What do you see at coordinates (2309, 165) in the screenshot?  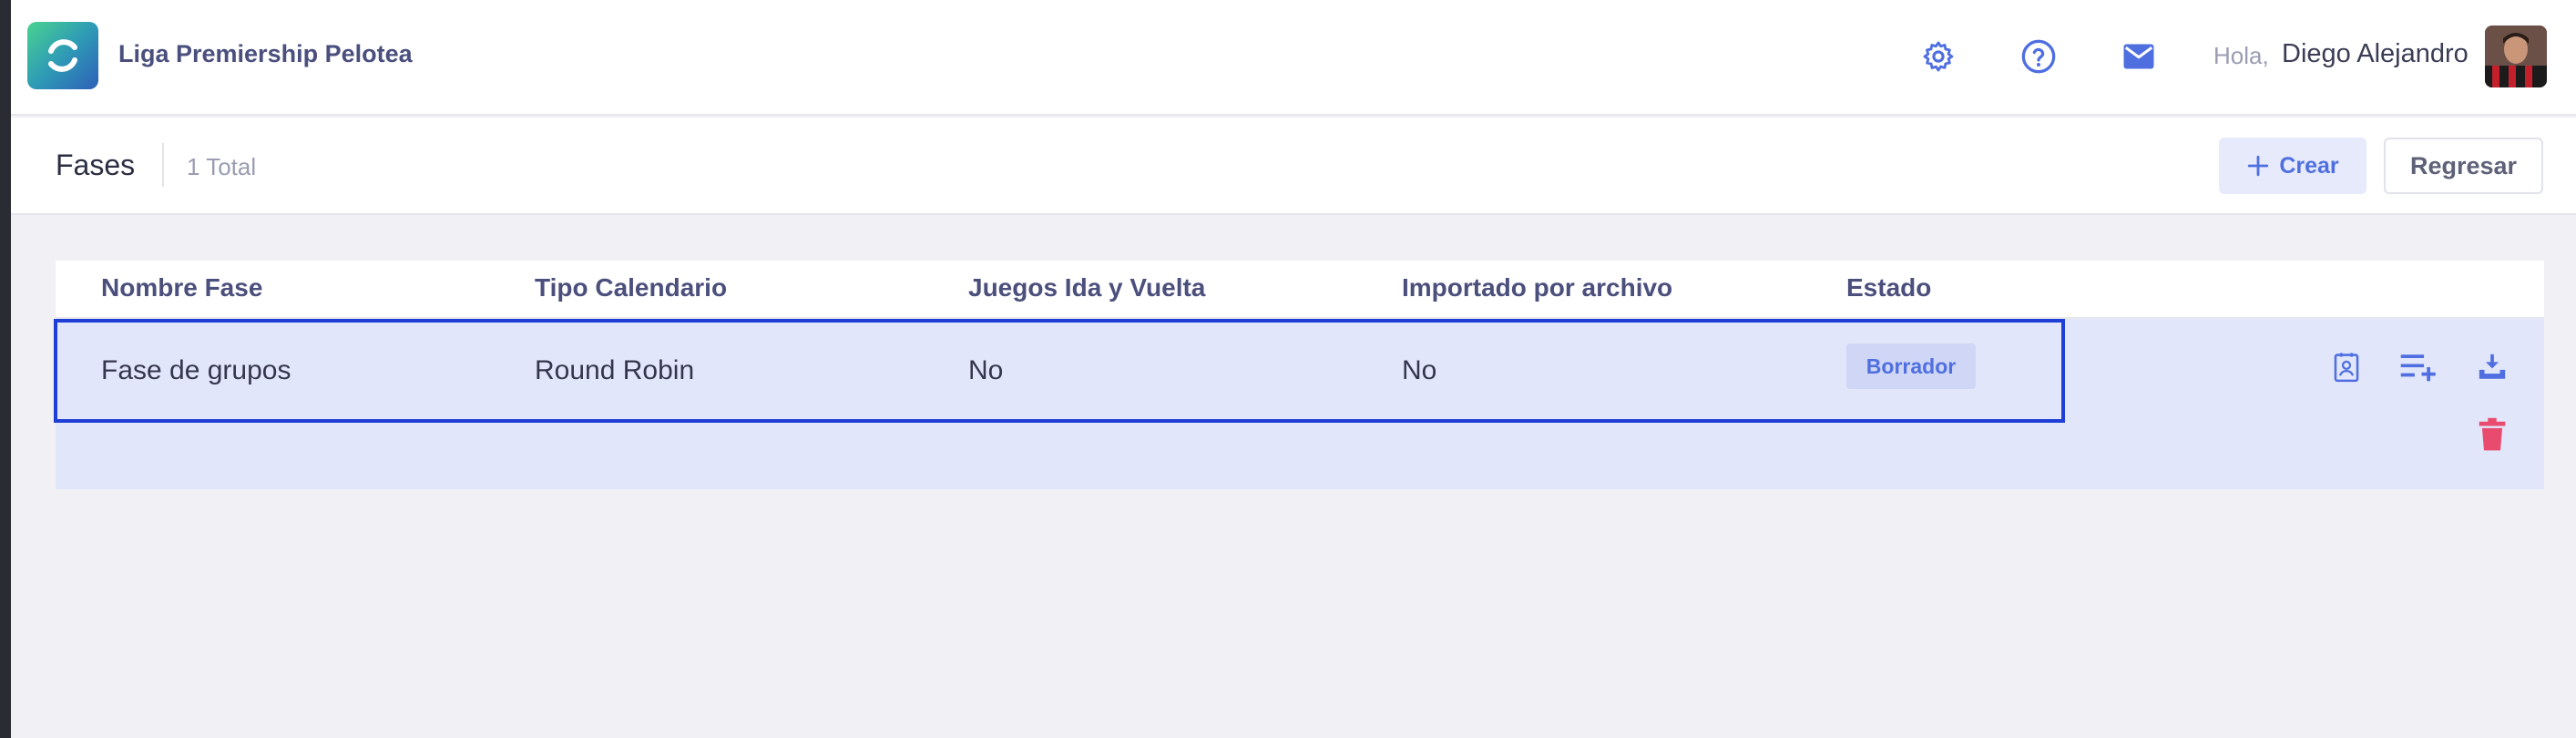 I see `create-button-label: Crear` at bounding box center [2309, 165].